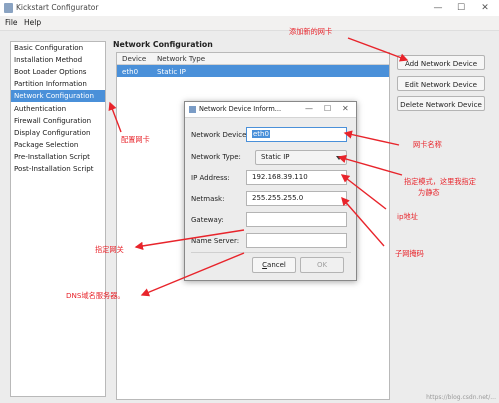 This screenshot has height=403, width=499. I want to click on gateway-field, so click(296, 219).